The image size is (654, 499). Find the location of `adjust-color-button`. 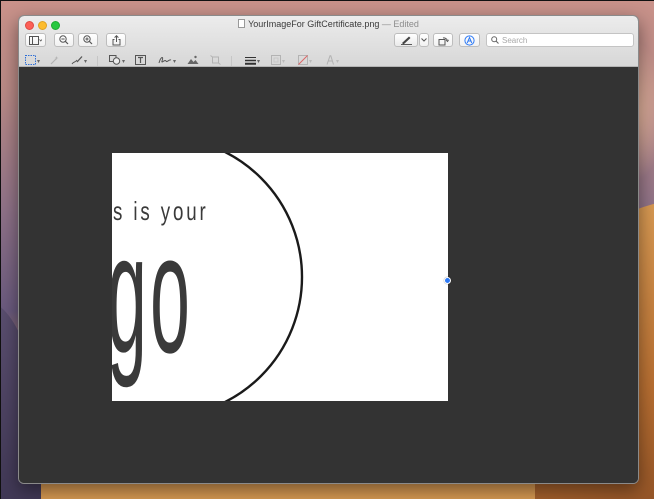

adjust-color-button is located at coordinates (193, 61).